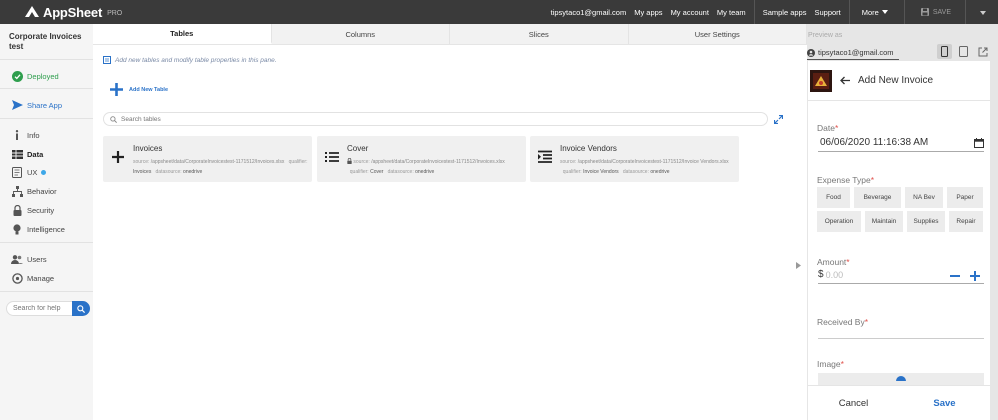 The height and width of the screenshot is (420, 998). I want to click on user-icon, so click(811, 52).